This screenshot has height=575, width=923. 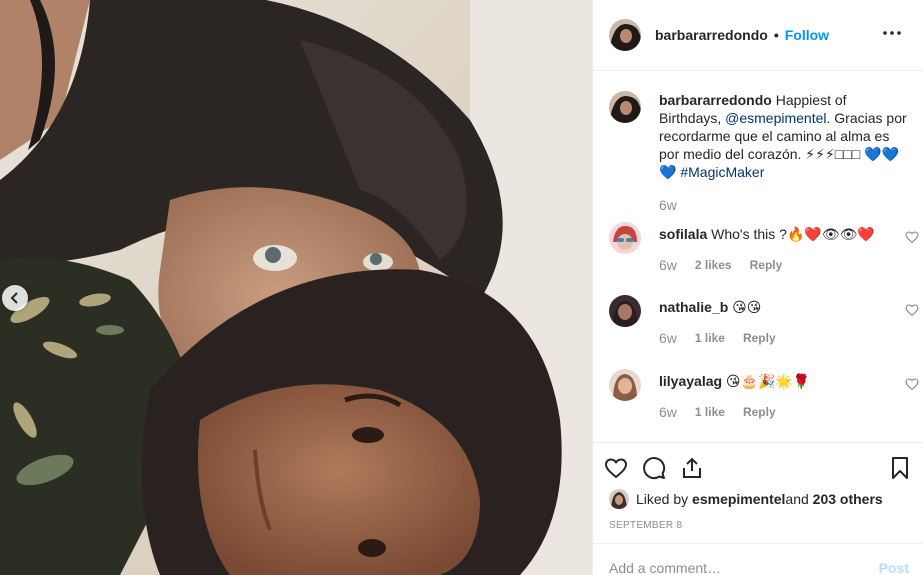 I want to click on comment-icon, so click(x=654, y=468).